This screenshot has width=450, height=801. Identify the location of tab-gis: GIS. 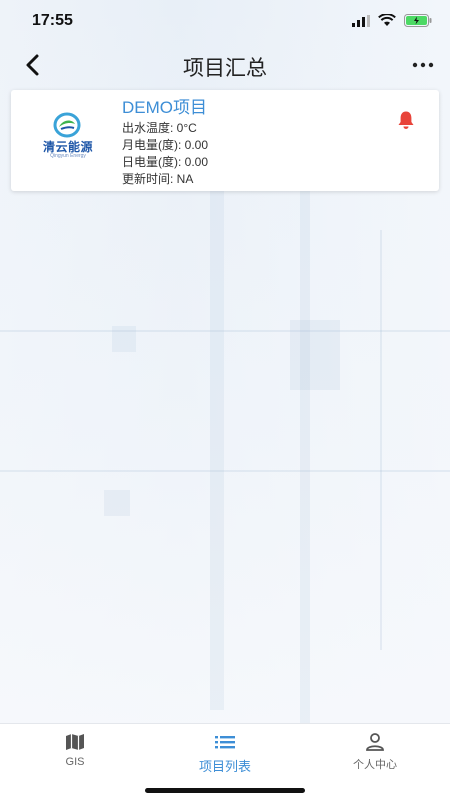
(75, 750).